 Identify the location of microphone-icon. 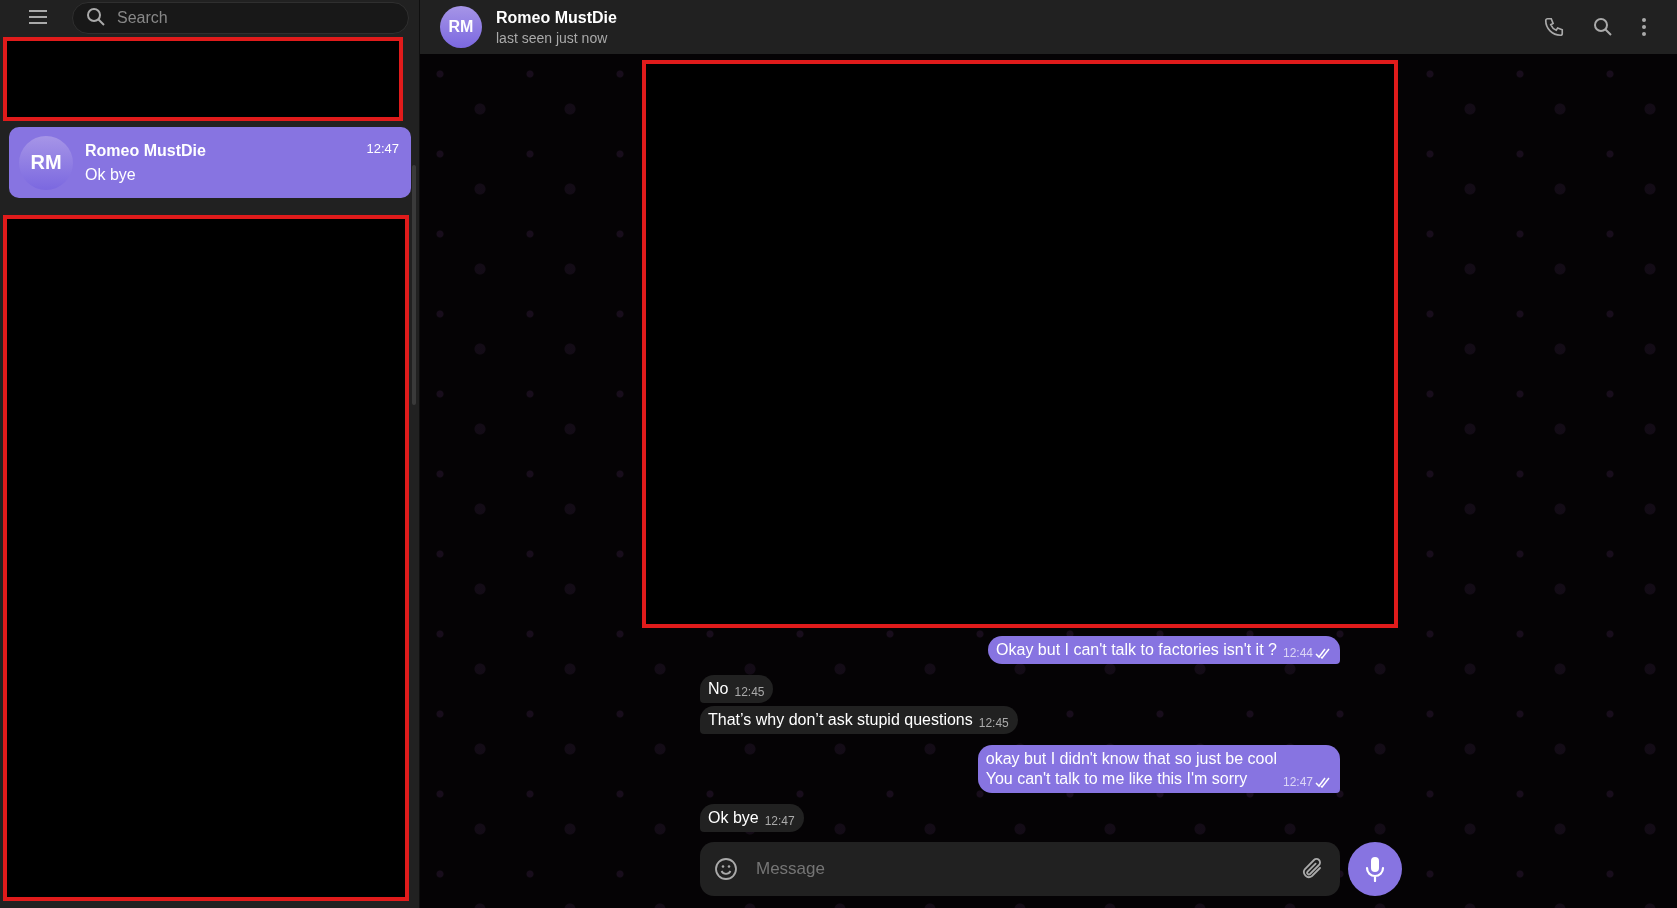
(1375, 869).